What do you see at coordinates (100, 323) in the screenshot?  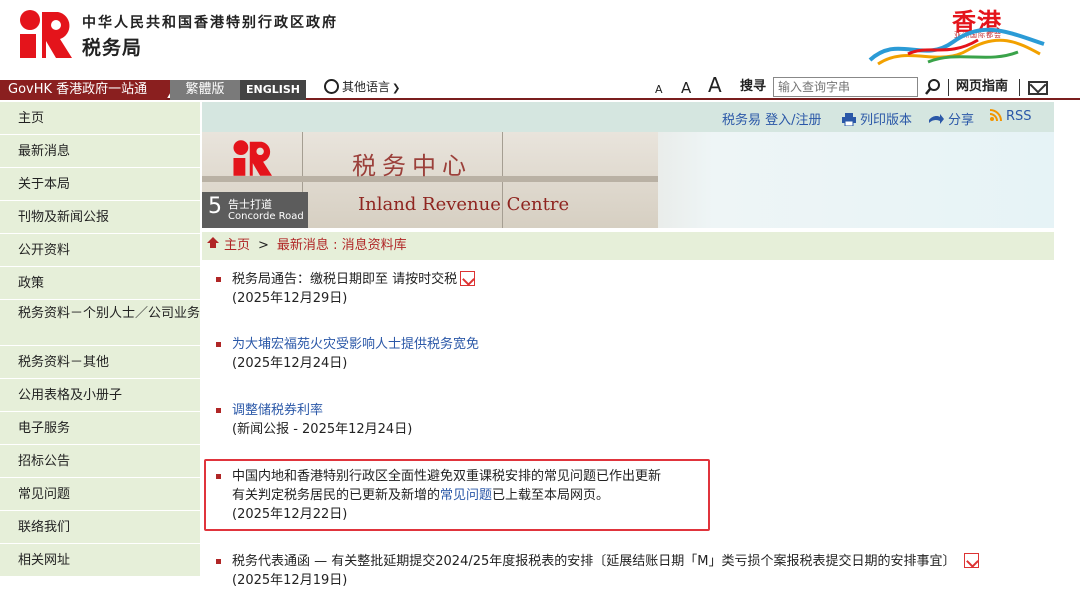 I see `sidebar-item-tax-info-individual: 税务资料－个别人士／公司业务` at bounding box center [100, 323].